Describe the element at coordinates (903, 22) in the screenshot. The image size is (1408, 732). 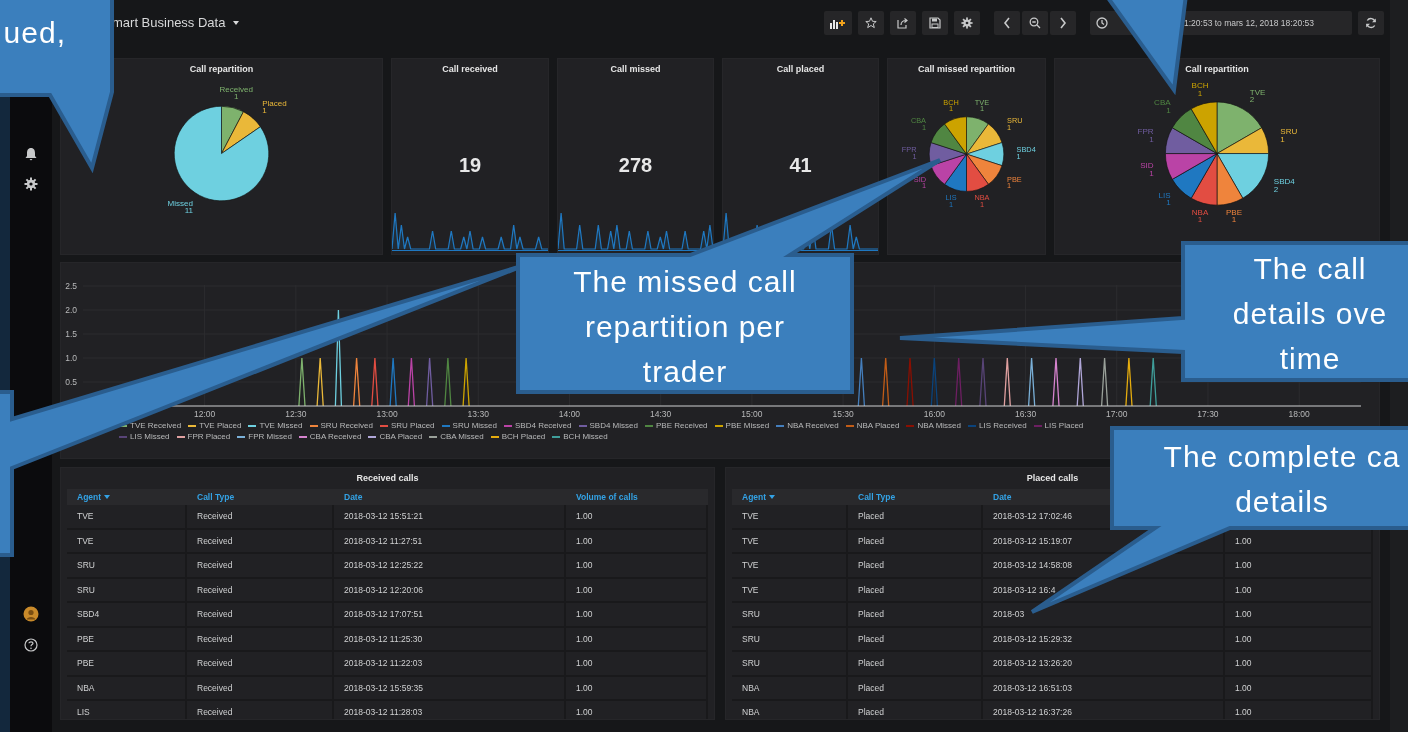
I see `share-button` at that location.